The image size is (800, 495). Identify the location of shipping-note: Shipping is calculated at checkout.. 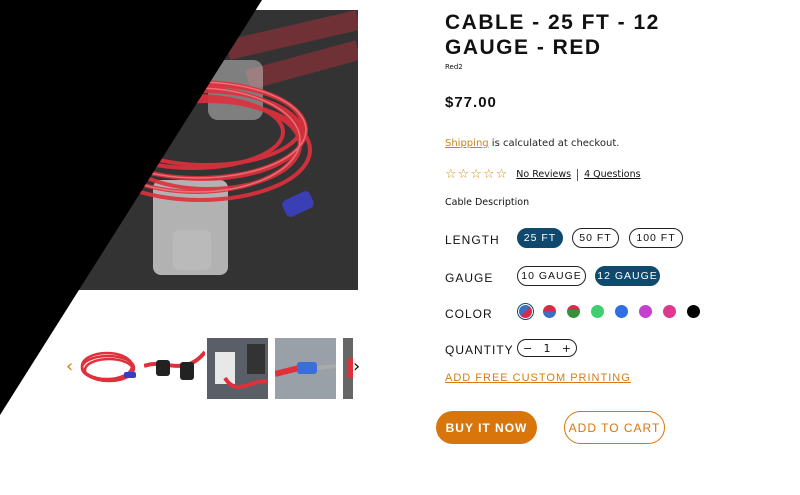
(532, 143).